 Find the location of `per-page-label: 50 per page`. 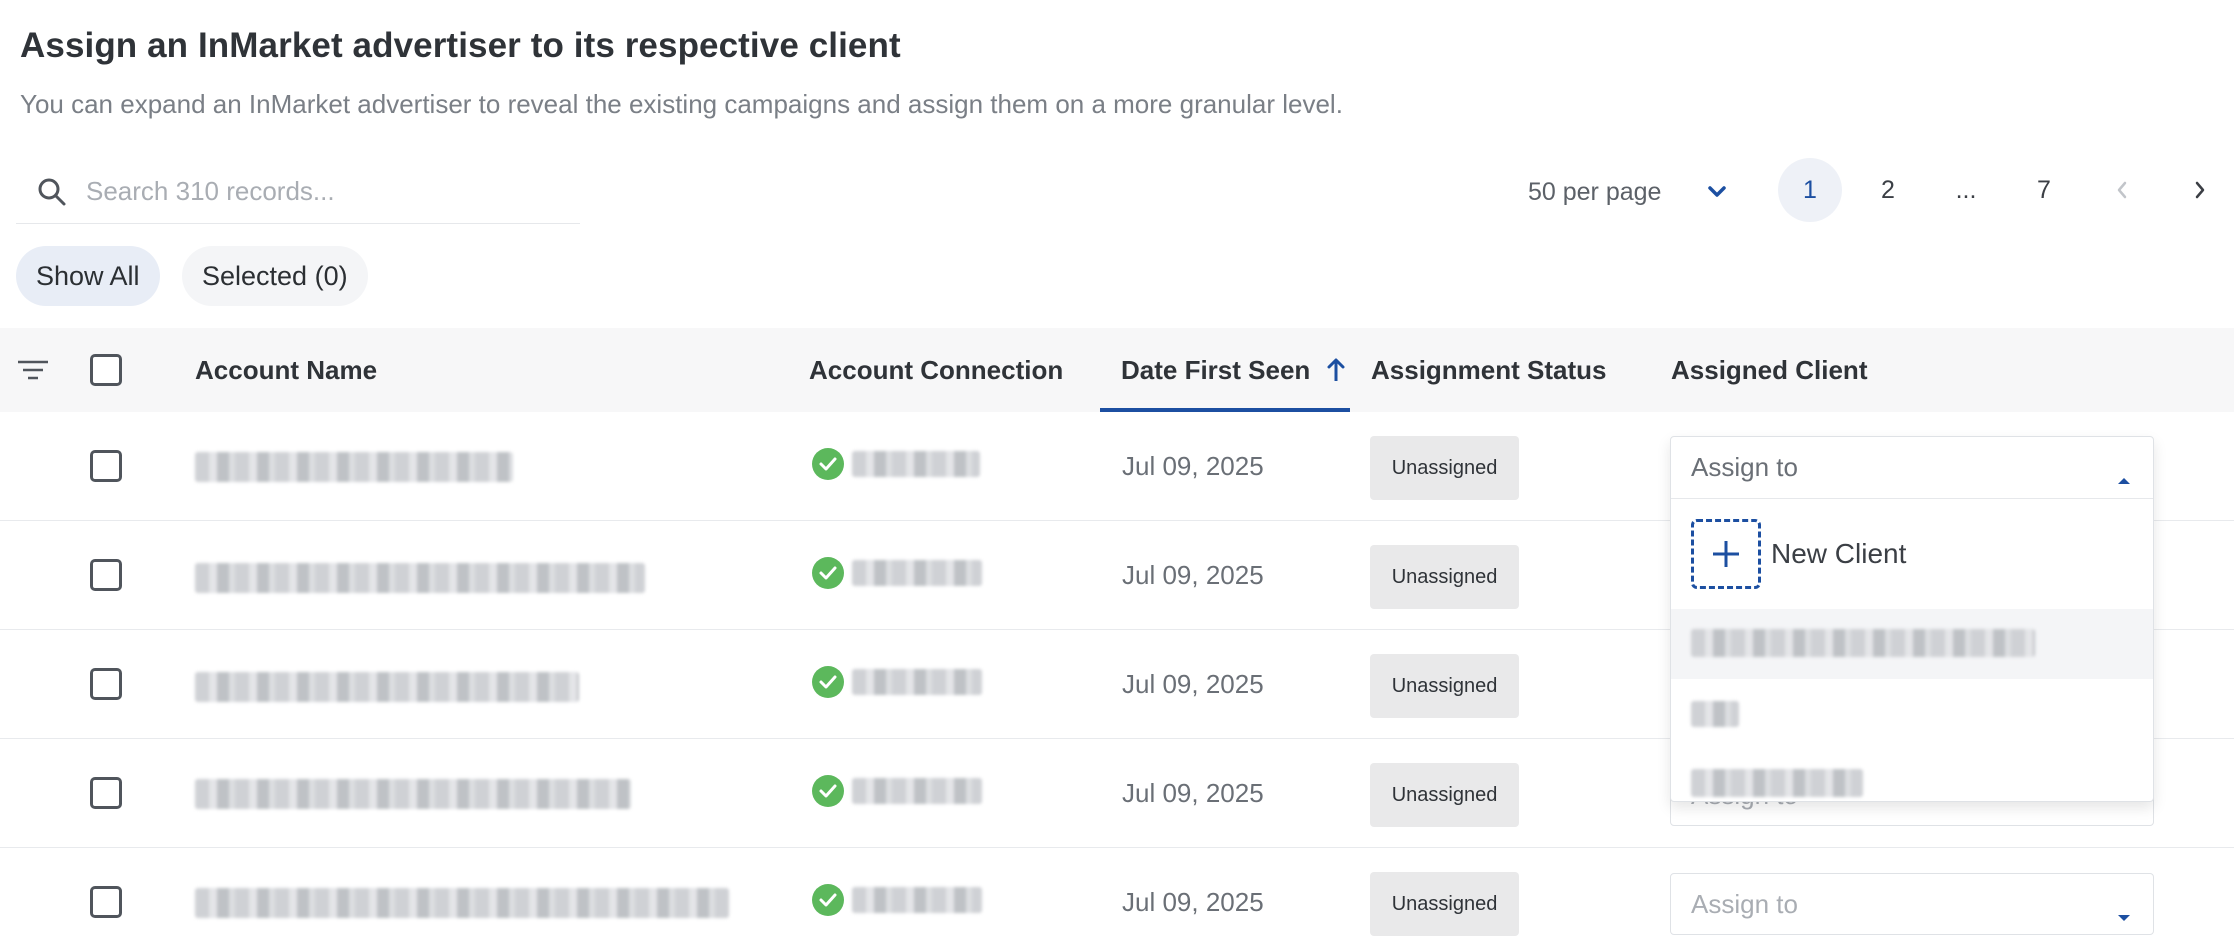

per-page-label: 50 per page is located at coordinates (1595, 191).